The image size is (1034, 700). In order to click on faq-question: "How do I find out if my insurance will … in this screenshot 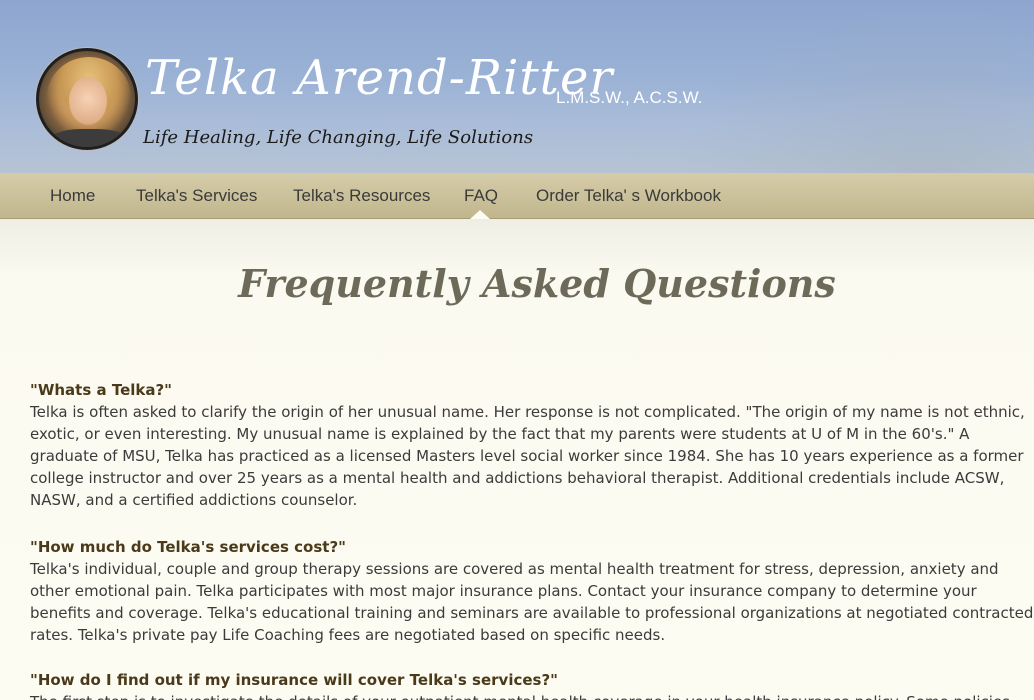, I will do `click(294, 680)`.